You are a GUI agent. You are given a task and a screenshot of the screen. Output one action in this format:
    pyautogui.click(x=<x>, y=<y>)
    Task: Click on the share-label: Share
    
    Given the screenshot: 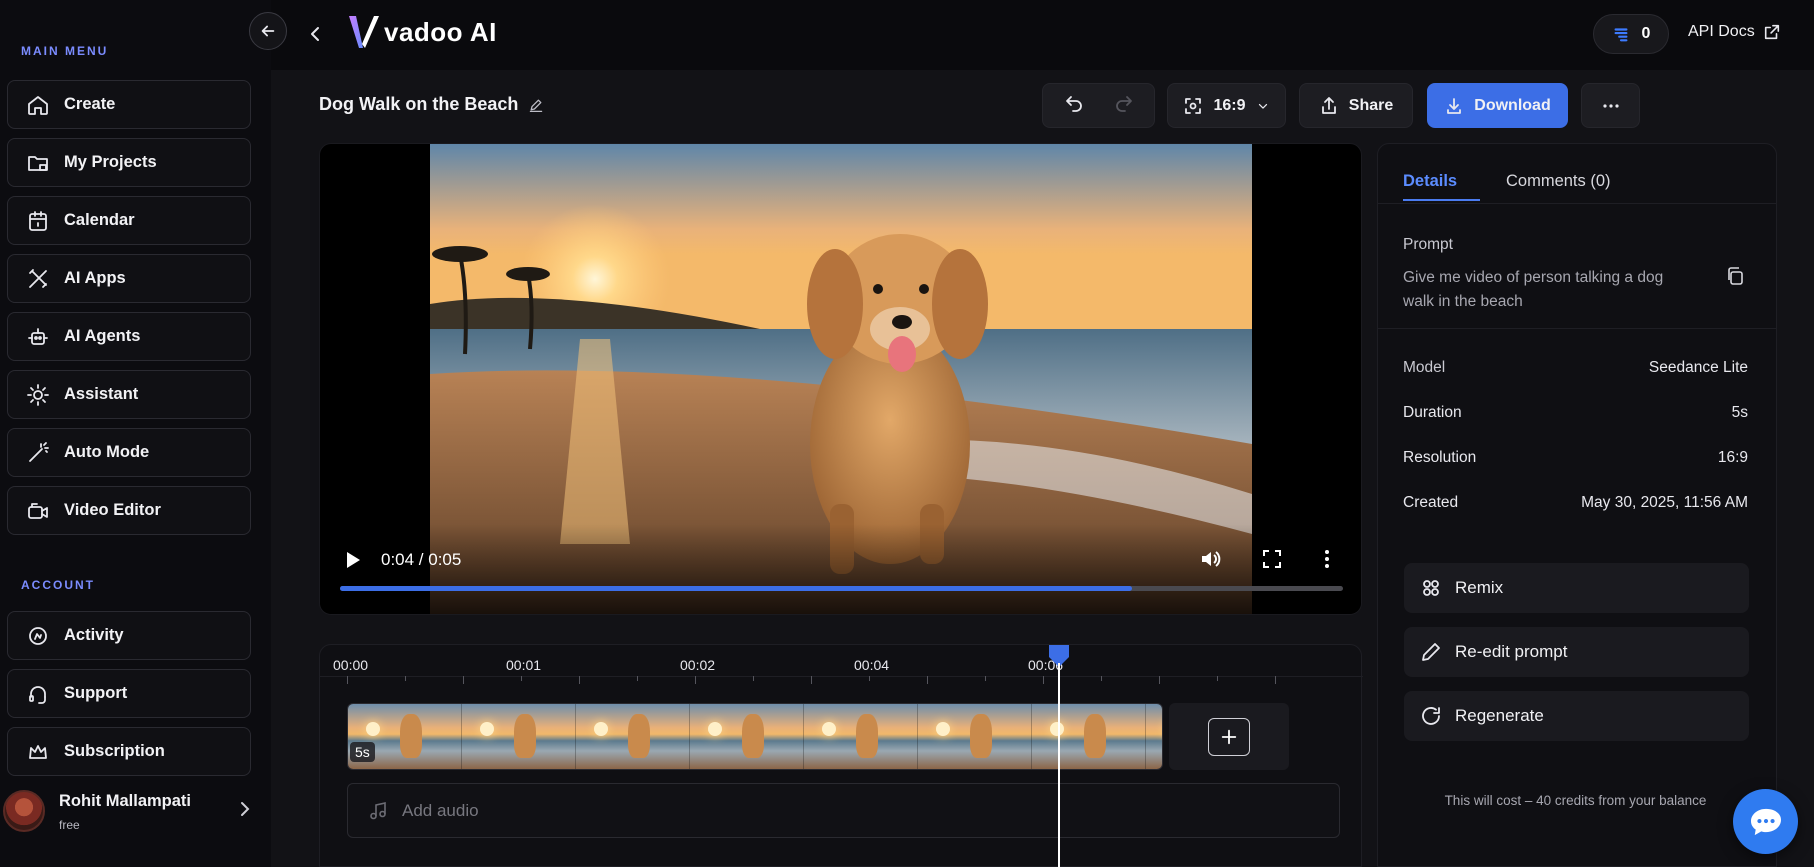 What is the action you would take?
    pyautogui.click(x=1371, y=105)
    